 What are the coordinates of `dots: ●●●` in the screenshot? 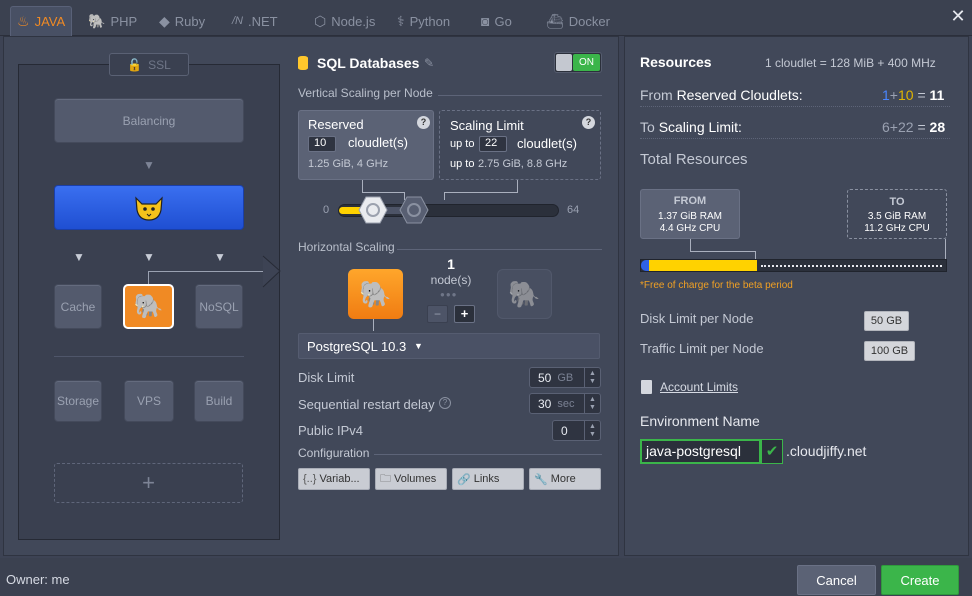 It's located at (449, 294).